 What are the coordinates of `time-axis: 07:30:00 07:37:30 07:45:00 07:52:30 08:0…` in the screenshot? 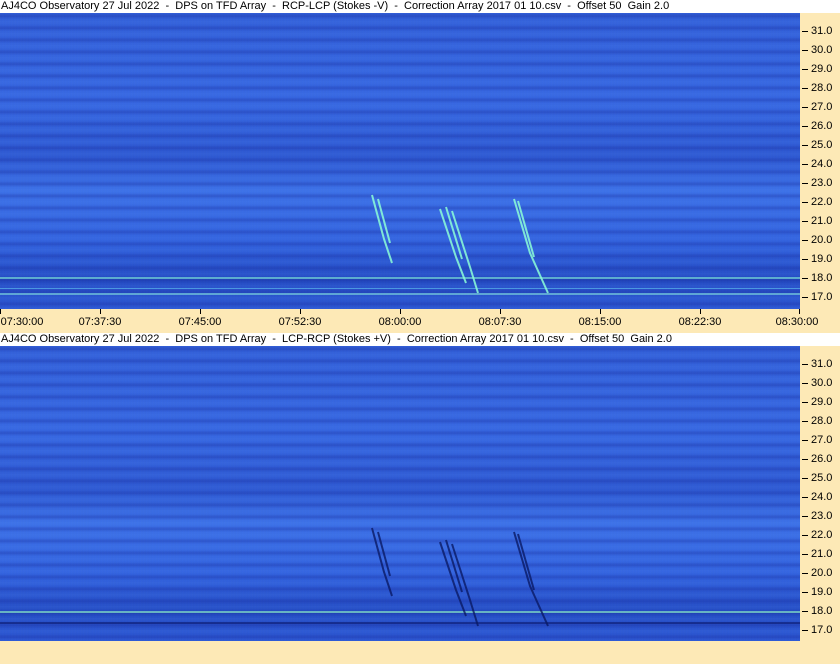 It's located at (420, 319).